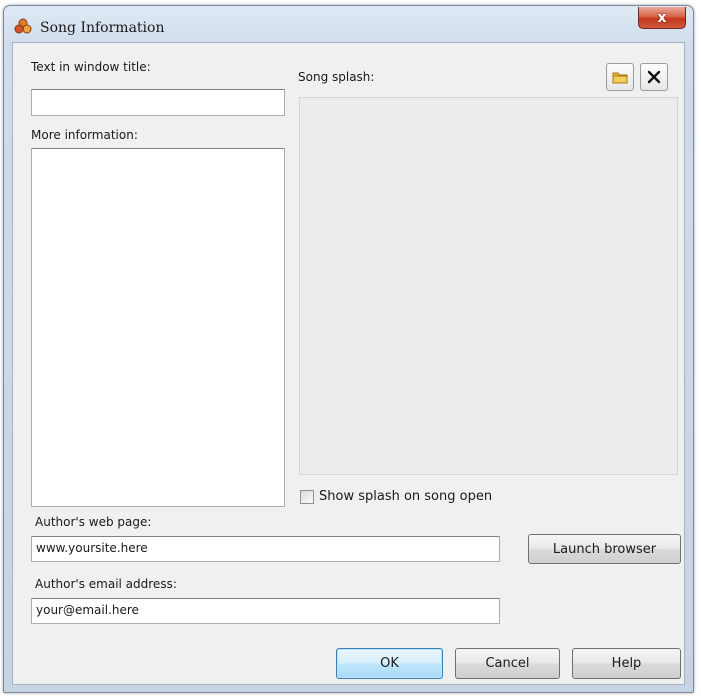 The height and width of the screenshot is (698, 701). What do you see at coordinates (84, 135) in the screenshot?
I see `more-information-label: More information:` at bounding box center [84, 135].